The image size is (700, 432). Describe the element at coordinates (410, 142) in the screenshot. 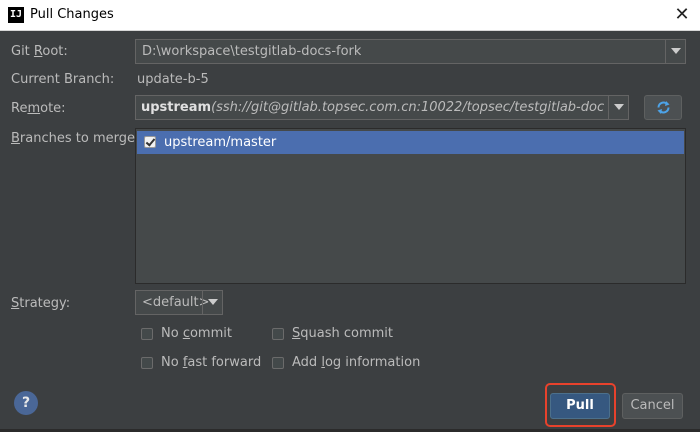

I see `list-item: upstream/master` at that location.